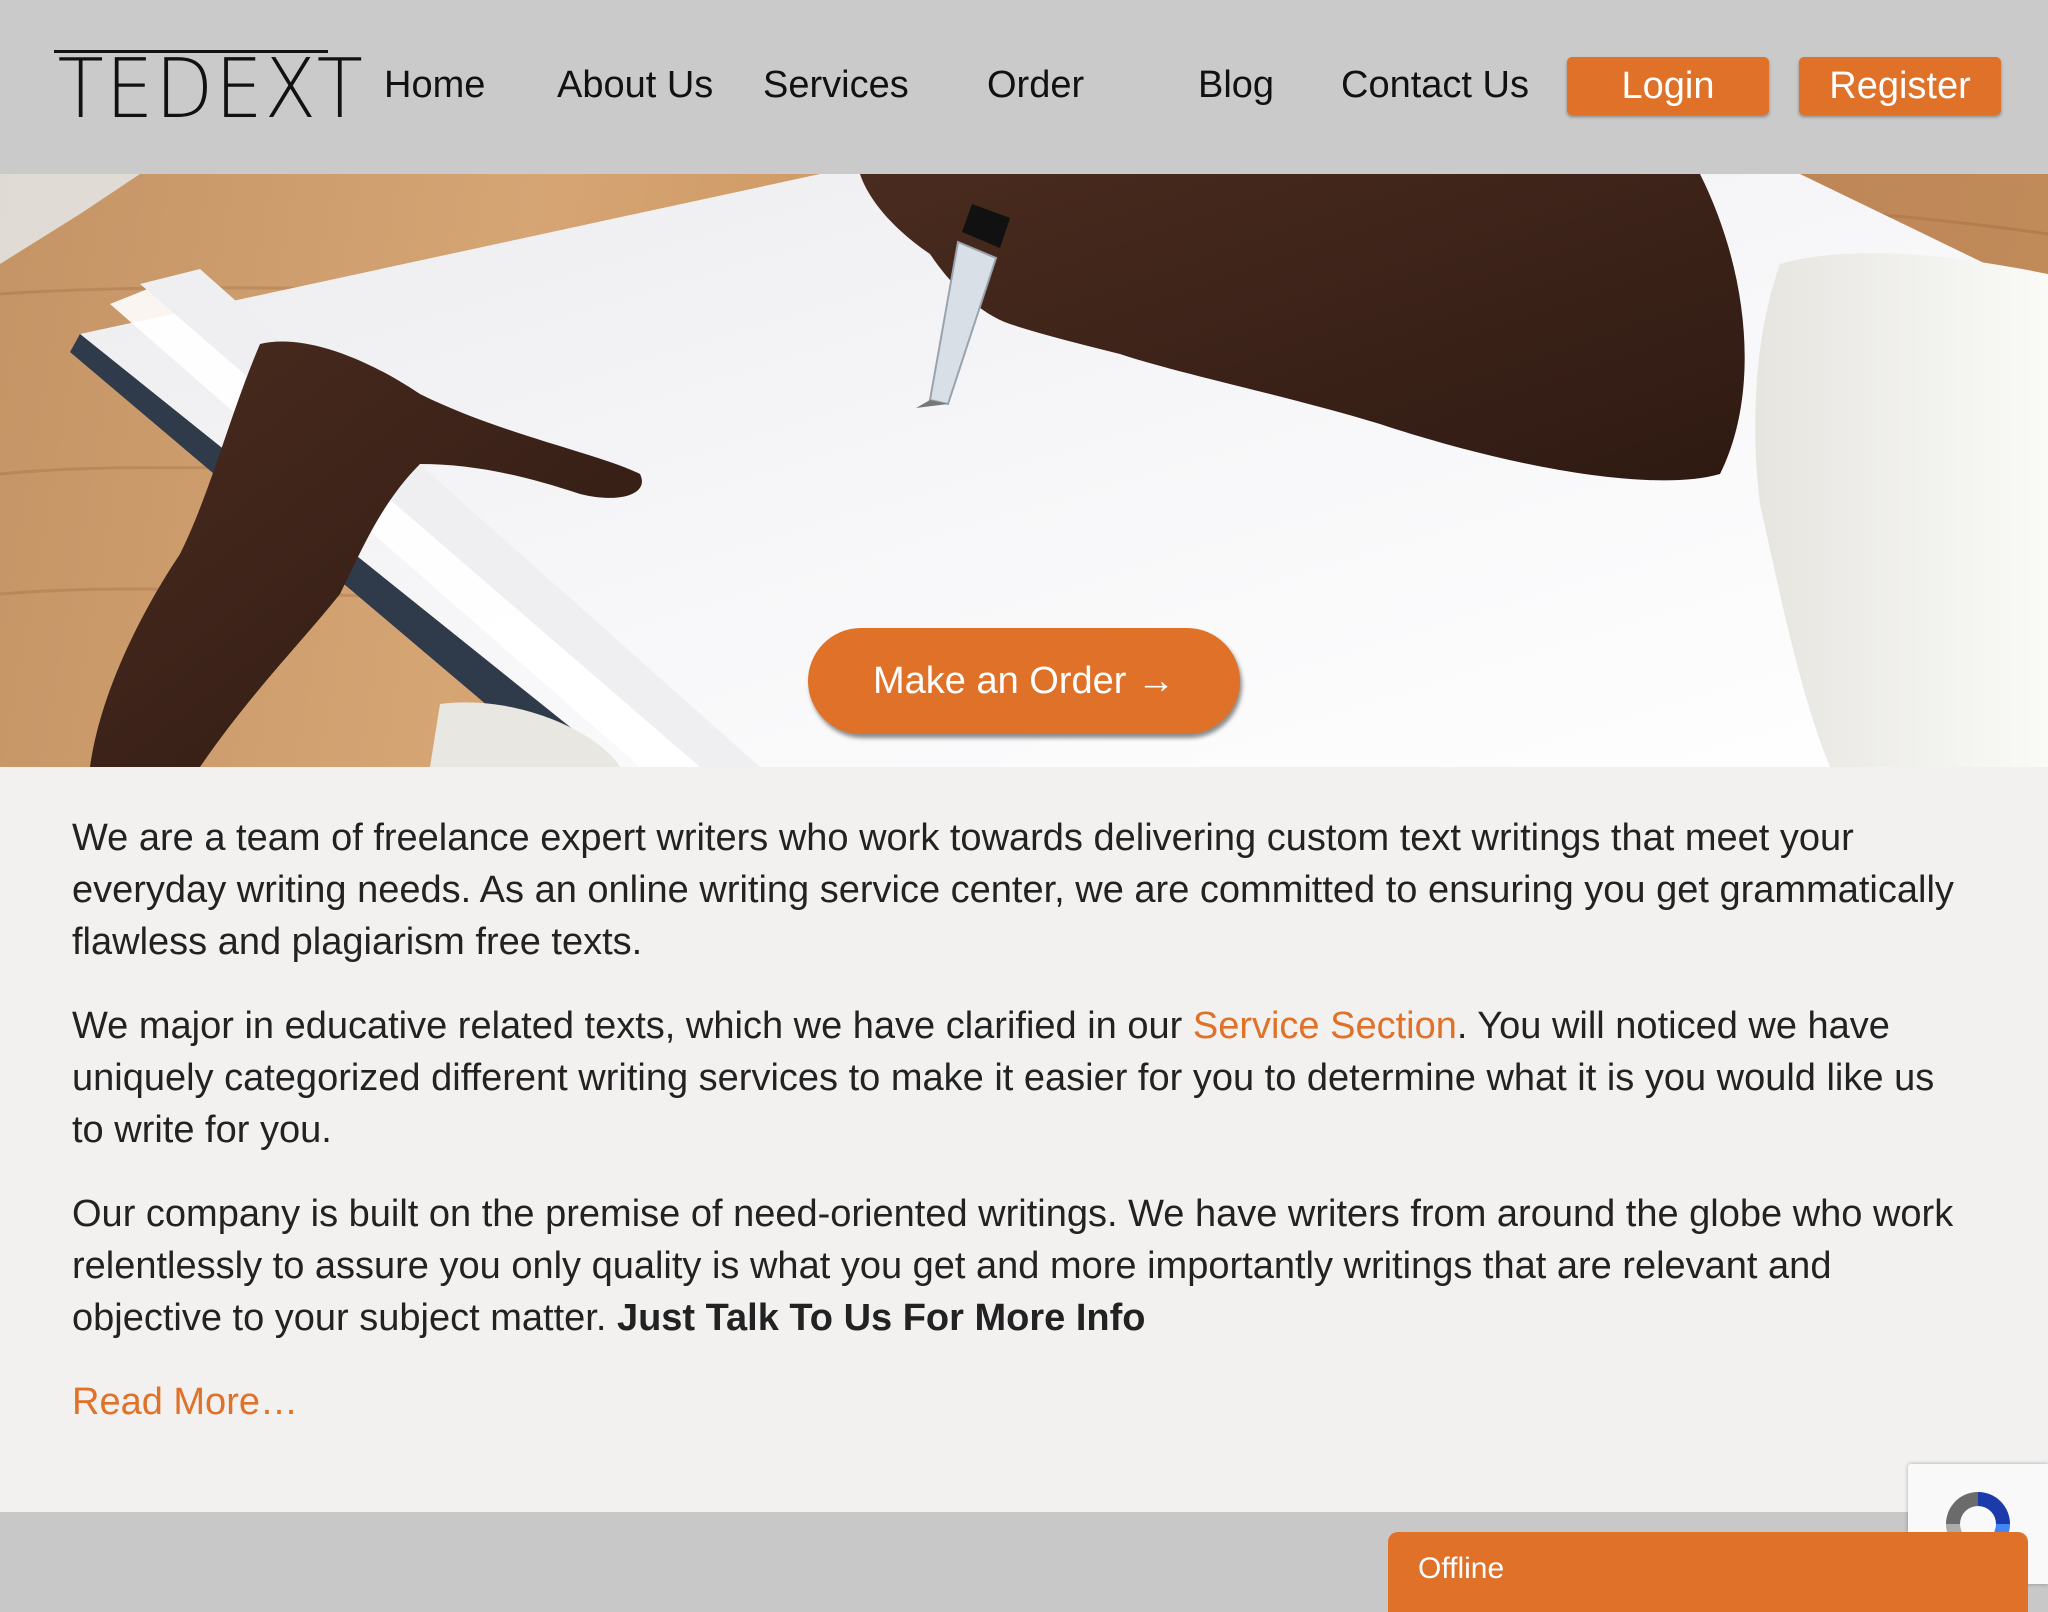 The image size is (2048, 1612). What do you see at coordinates (1236, 85) in the screenshot?
I see `nav-blog: Blog` at bounding box center [1236, 85].